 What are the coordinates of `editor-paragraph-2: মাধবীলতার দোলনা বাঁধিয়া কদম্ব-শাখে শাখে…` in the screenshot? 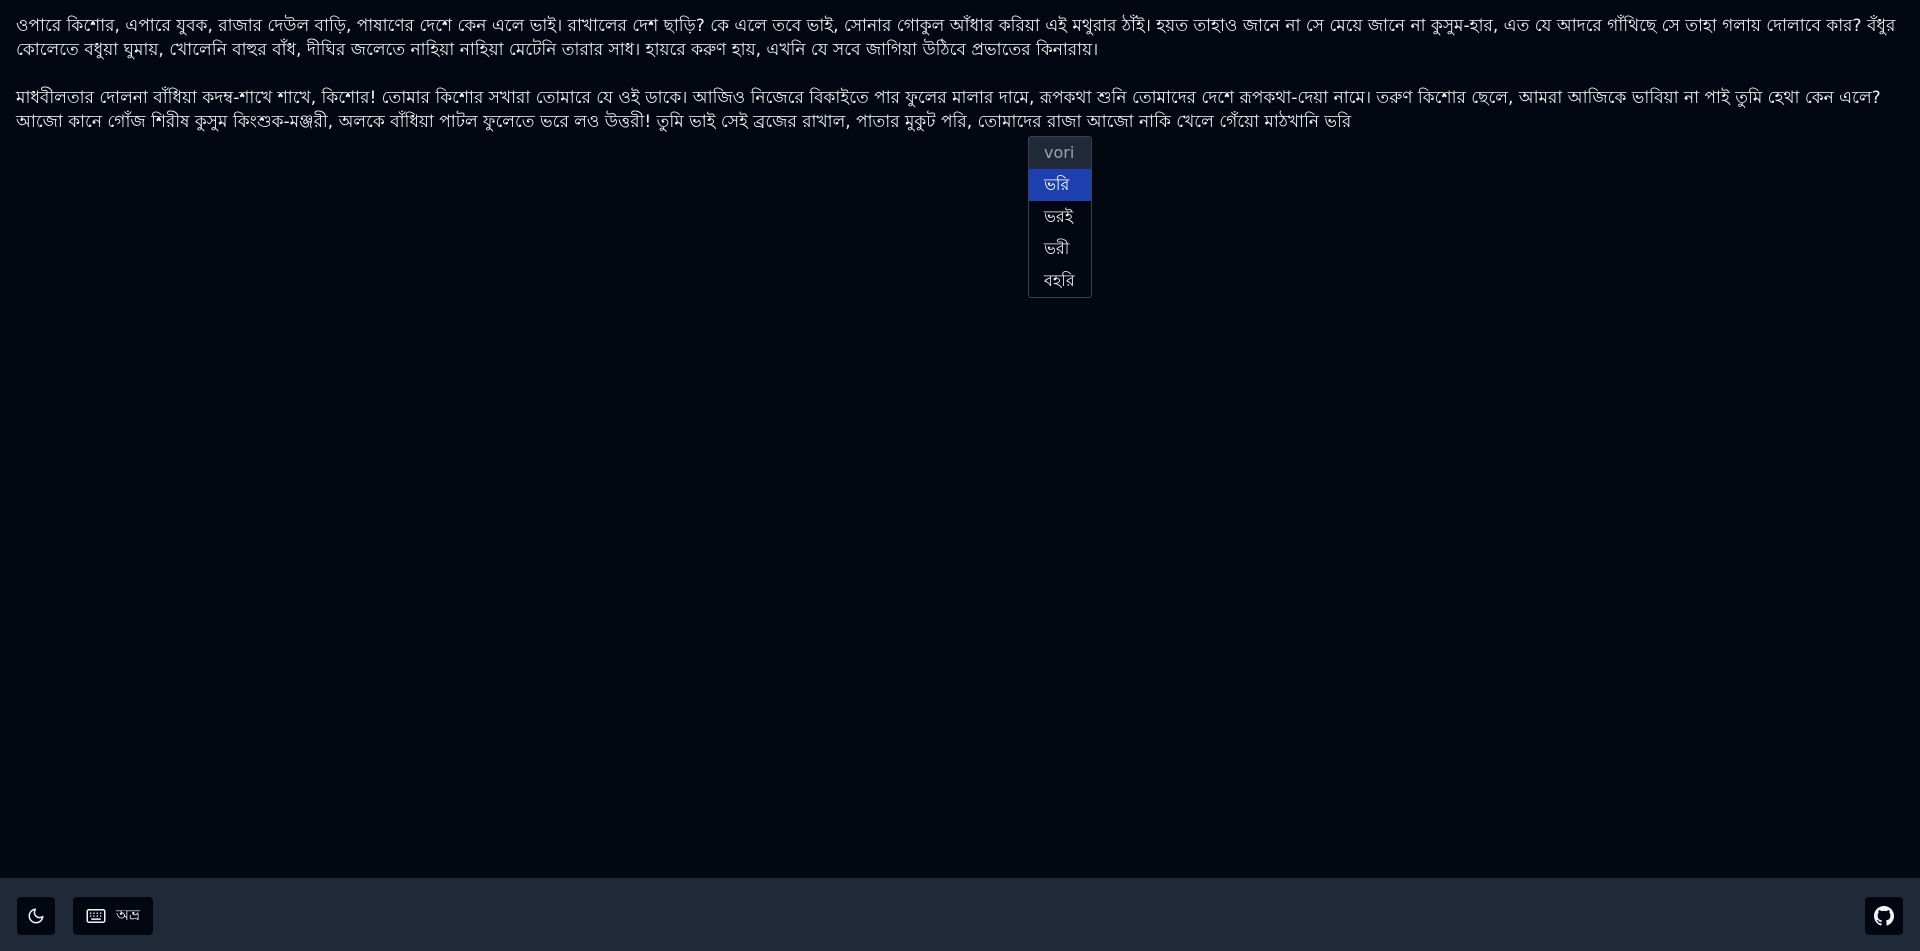 It's located at (948, 110).